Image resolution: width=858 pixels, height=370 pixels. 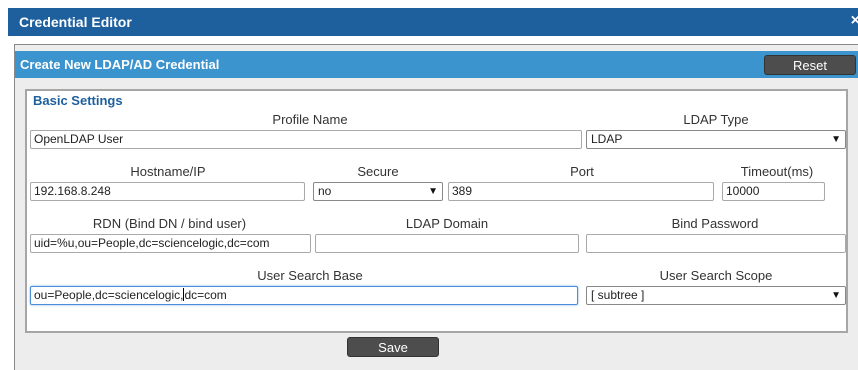 I want to click on rdn-label: RDN (Bind DN / bind user), so click(x=169, y=223).